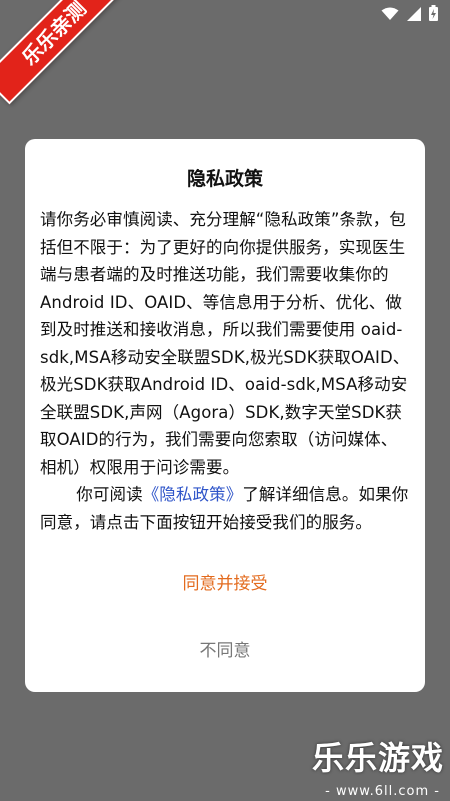  I want to click on dialog-title: 隐私政策, so click(224, 179).